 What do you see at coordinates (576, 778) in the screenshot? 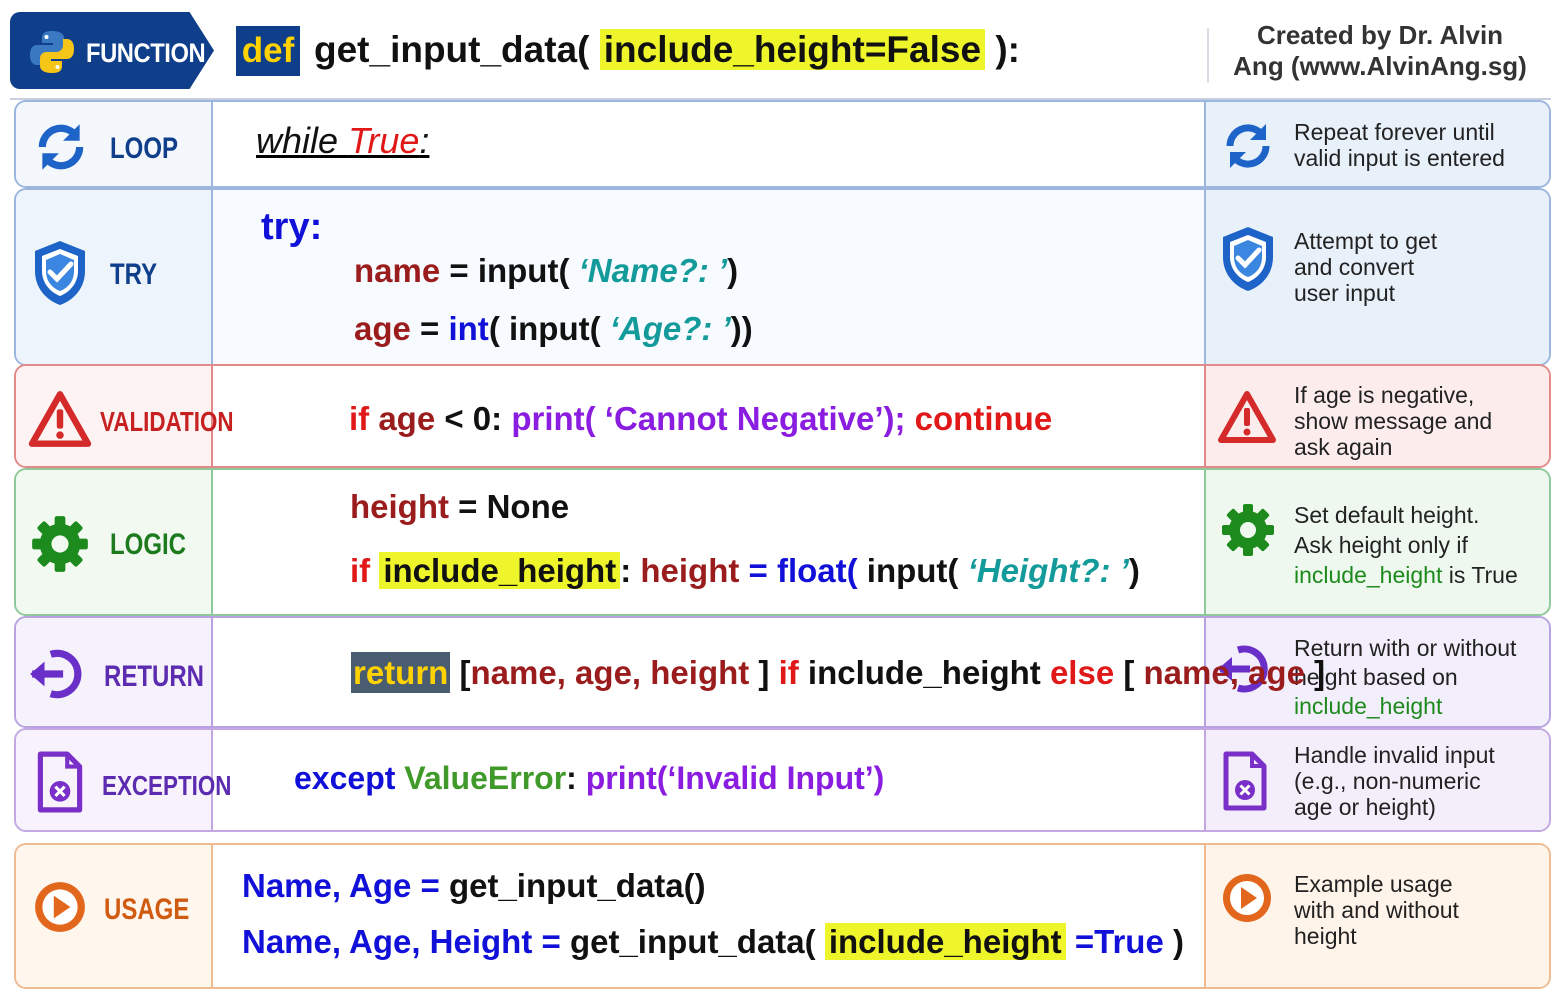
I see `exception-colon: :` at bounding box center [576, 778].